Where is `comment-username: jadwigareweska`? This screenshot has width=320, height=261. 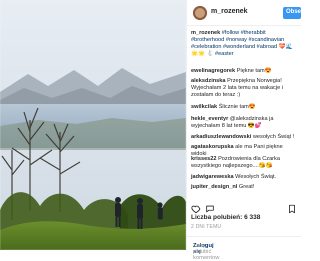
comment-username: jadwigareweska is located at coordinates (212, 177).